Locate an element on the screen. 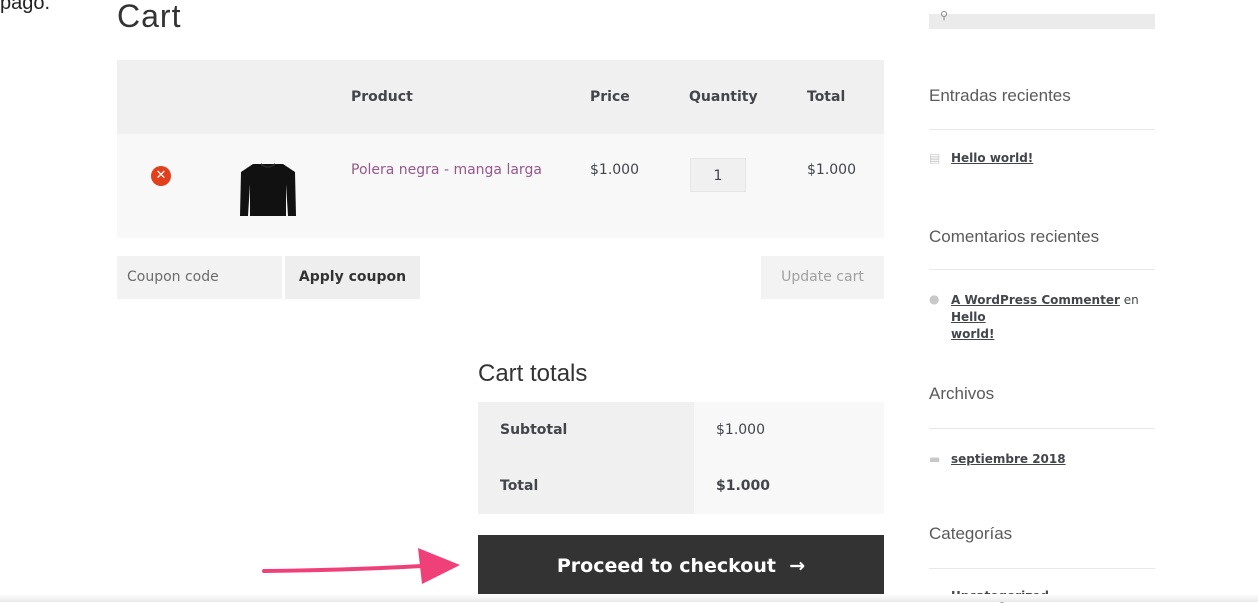 This screenshot has width=1258, height=604. search-icon: ⚲ is located at coordinates (944, 15).